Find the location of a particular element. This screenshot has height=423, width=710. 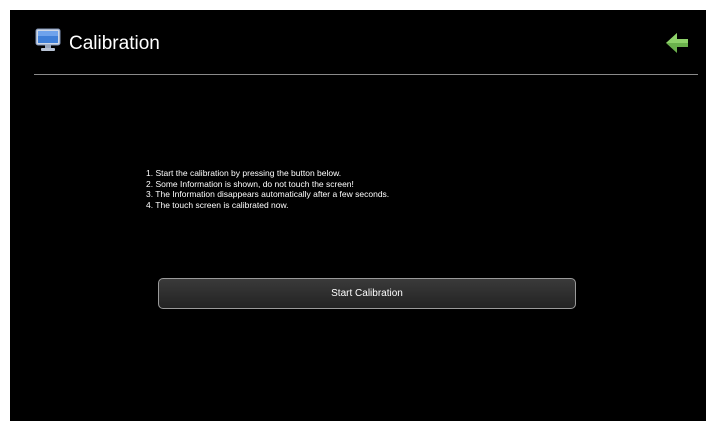

monitor-icon is located at coordinates (48, 40).